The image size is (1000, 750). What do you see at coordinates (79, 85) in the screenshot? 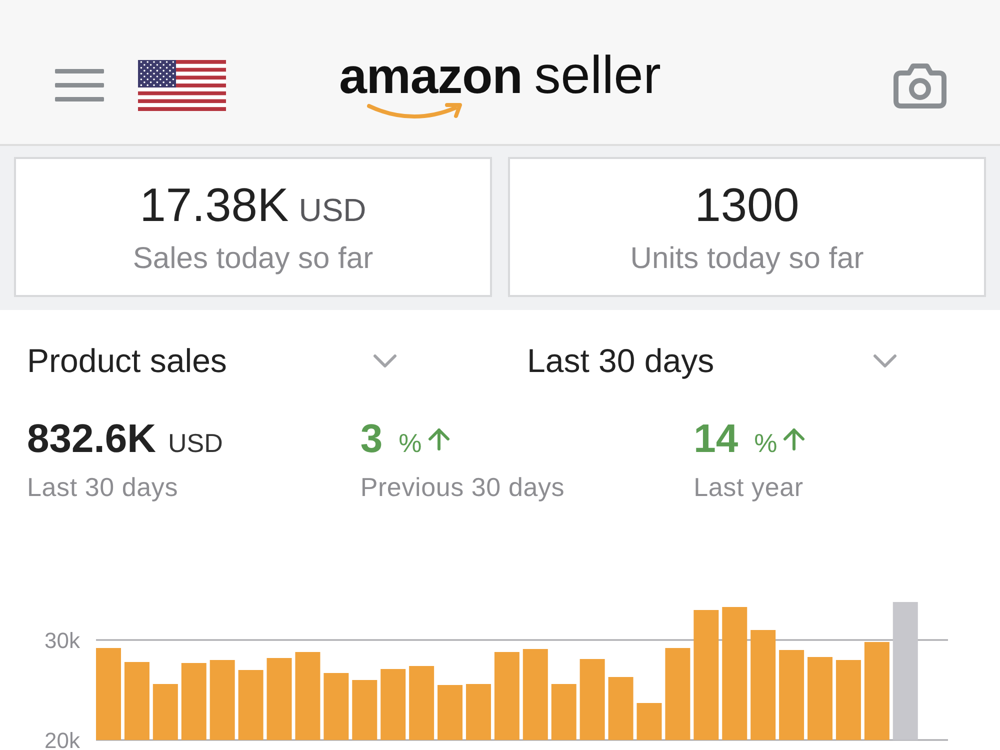
I see `menu-icon` at bounding box center [79, 85].